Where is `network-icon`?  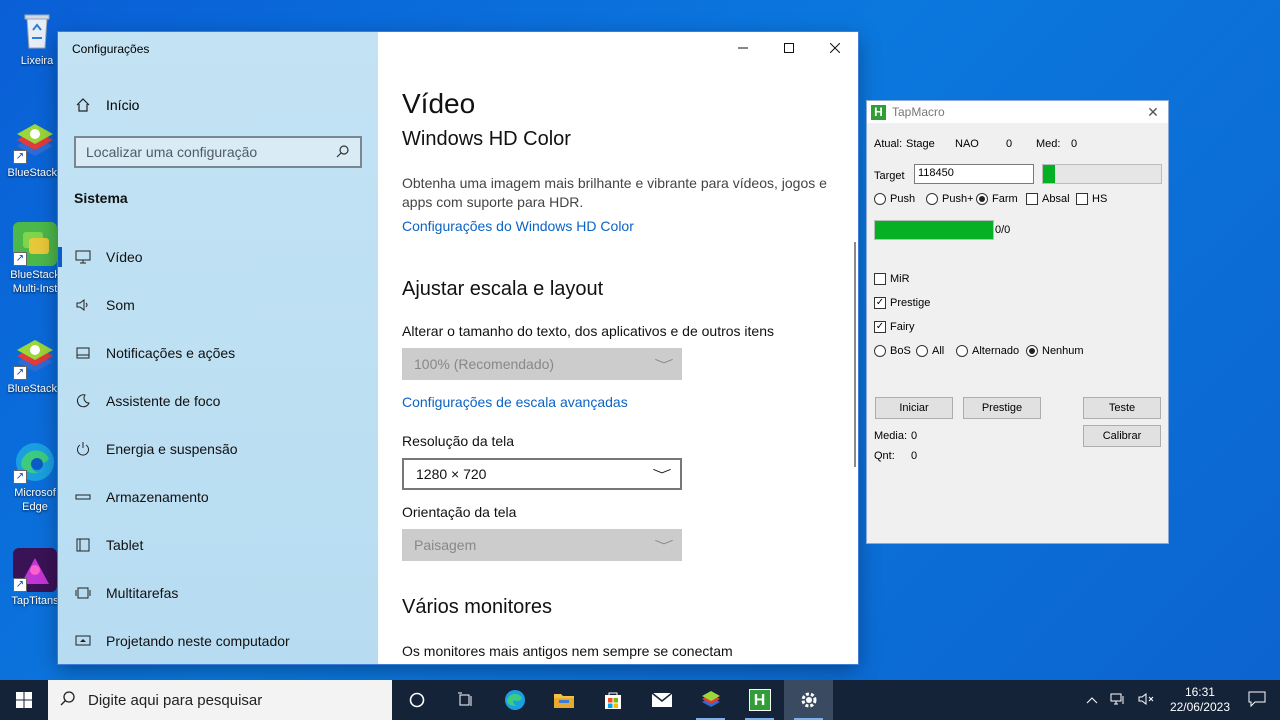
network-icon is located at coordinates (1118, 700).